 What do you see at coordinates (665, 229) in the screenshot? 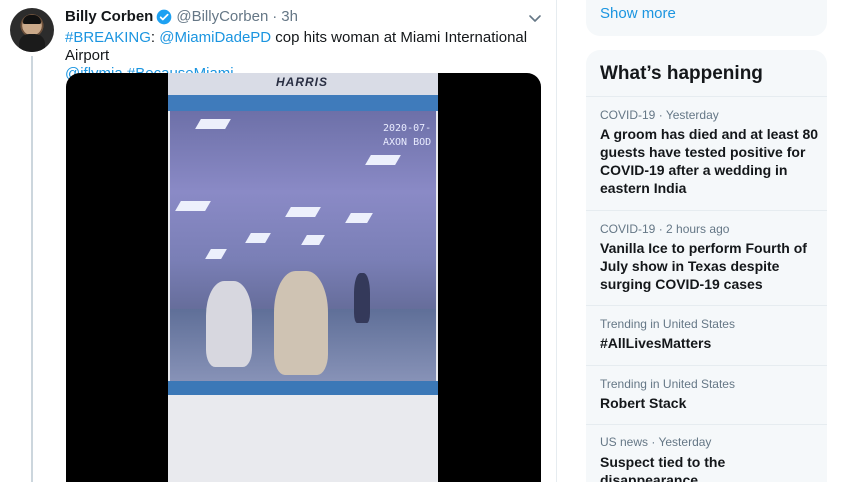
I see `trend-meta: COVID-19 · 2 hours ago` at bounding box center [665, 229].